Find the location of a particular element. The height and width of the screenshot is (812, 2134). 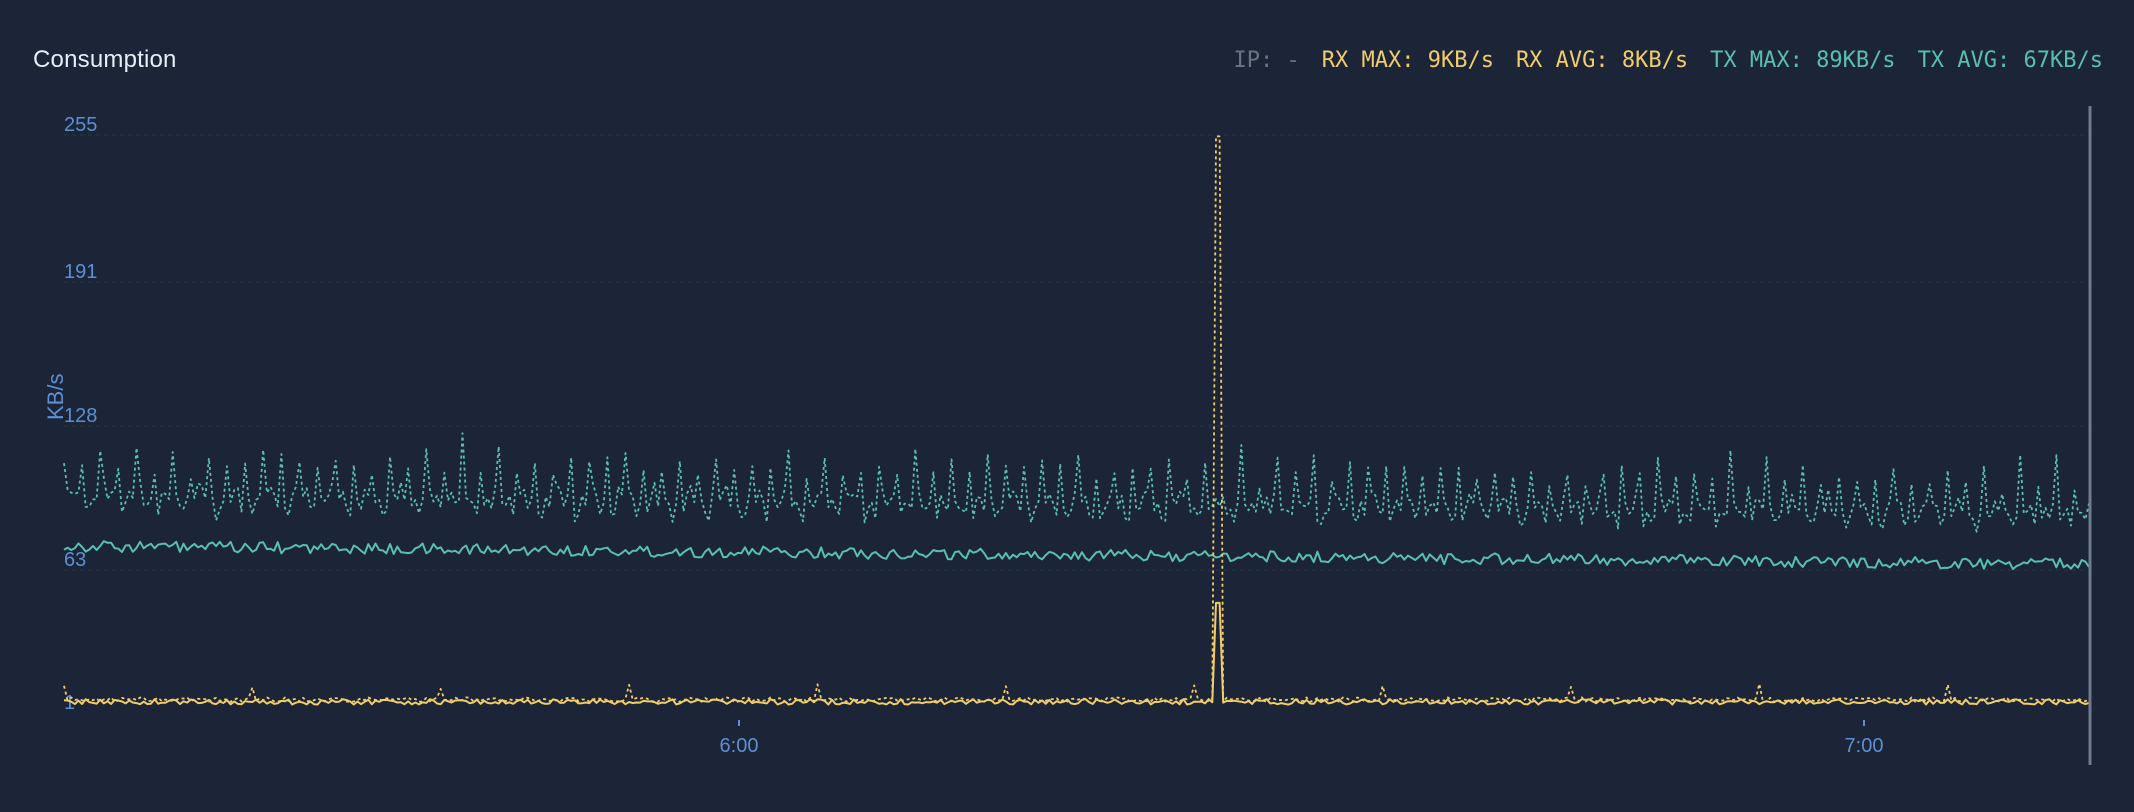

y-tick-label: 63 is located at coordinates (75, 560).